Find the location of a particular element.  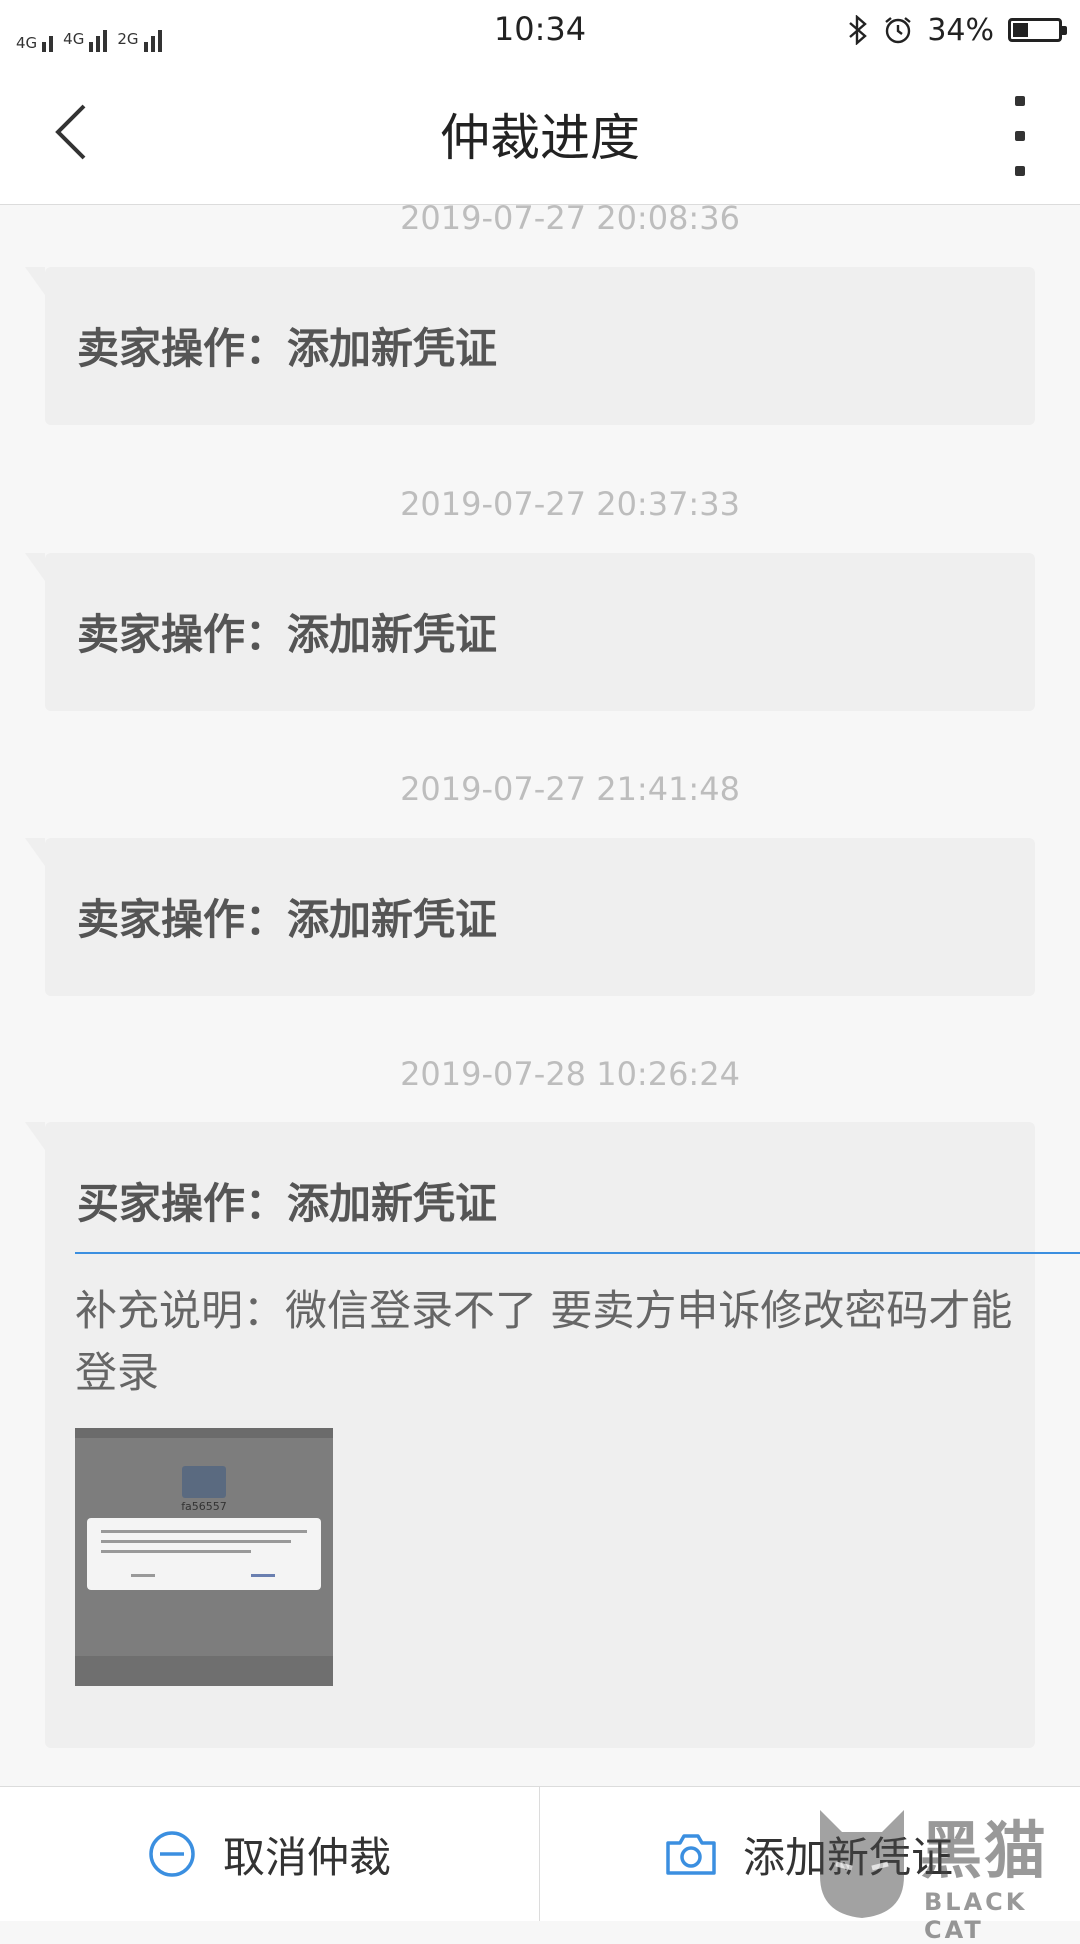

cancel-arbitration-button: 取消仲裁 is located at coordinates (269, 1854).